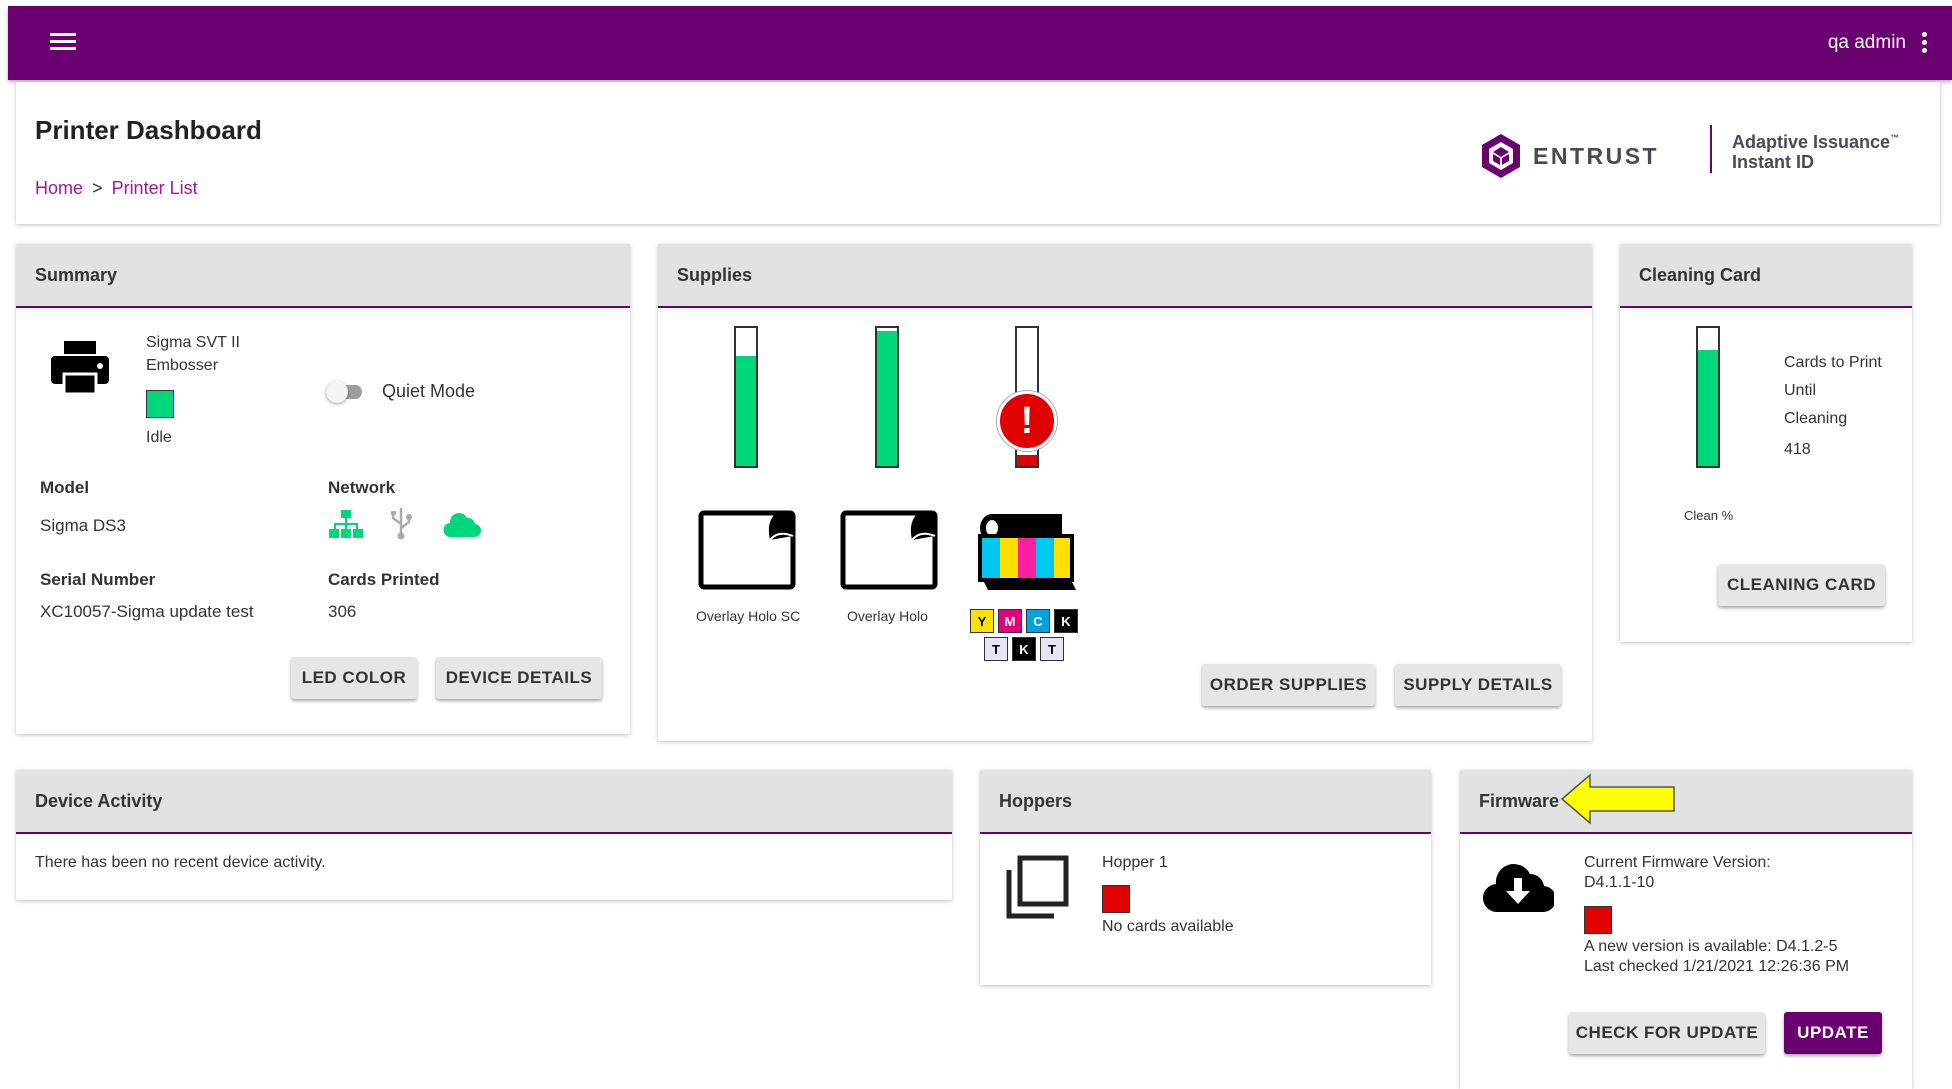  What do you see at coordinates (1125, 276) in the screenshot?
I see `supplies-header: Supplies` at bounding box center [1125, 276].